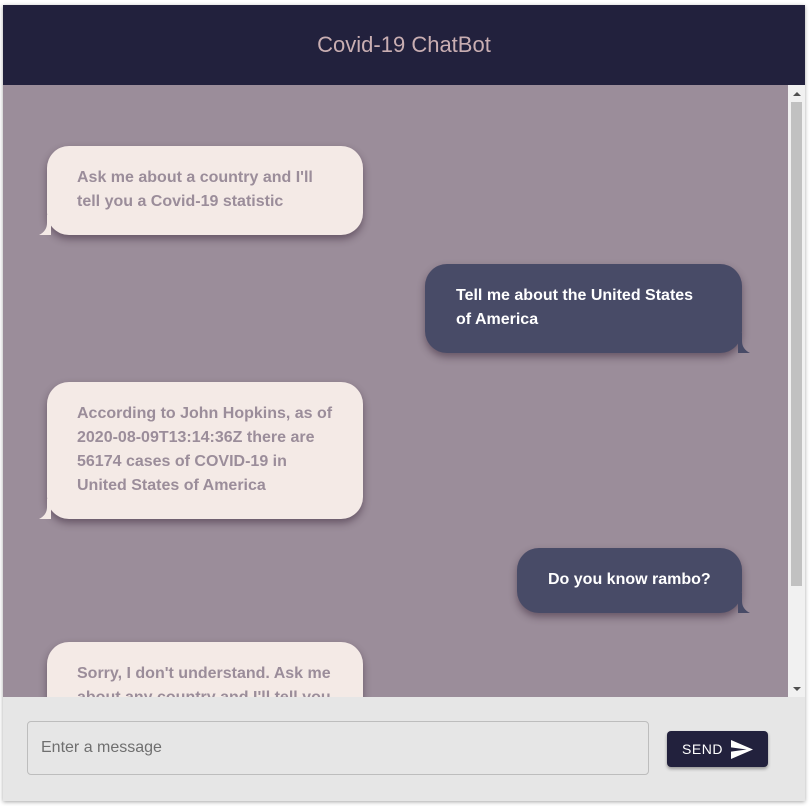  I want to click on scroll-up-arrow-icon, so click(796, 93).